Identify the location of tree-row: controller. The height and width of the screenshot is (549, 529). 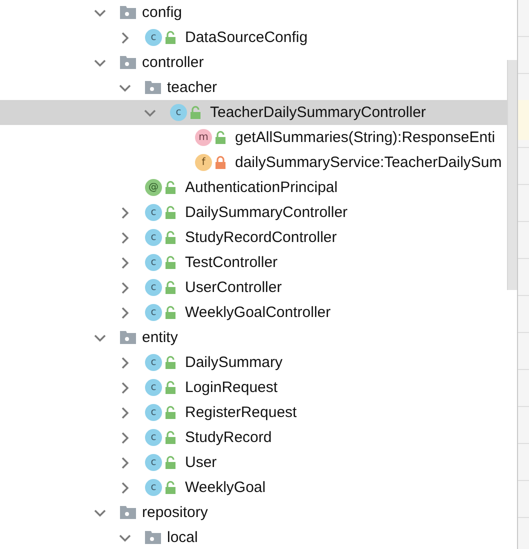
(253, 62).